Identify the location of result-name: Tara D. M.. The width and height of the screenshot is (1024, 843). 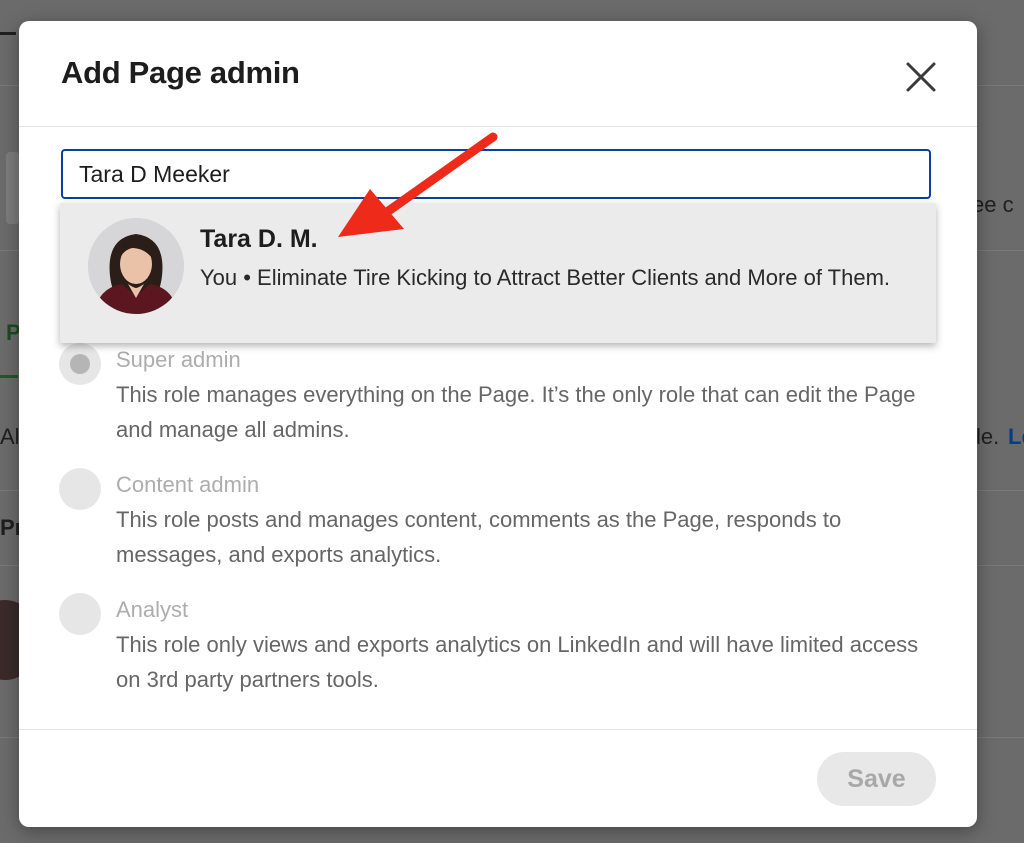
(259, 239).